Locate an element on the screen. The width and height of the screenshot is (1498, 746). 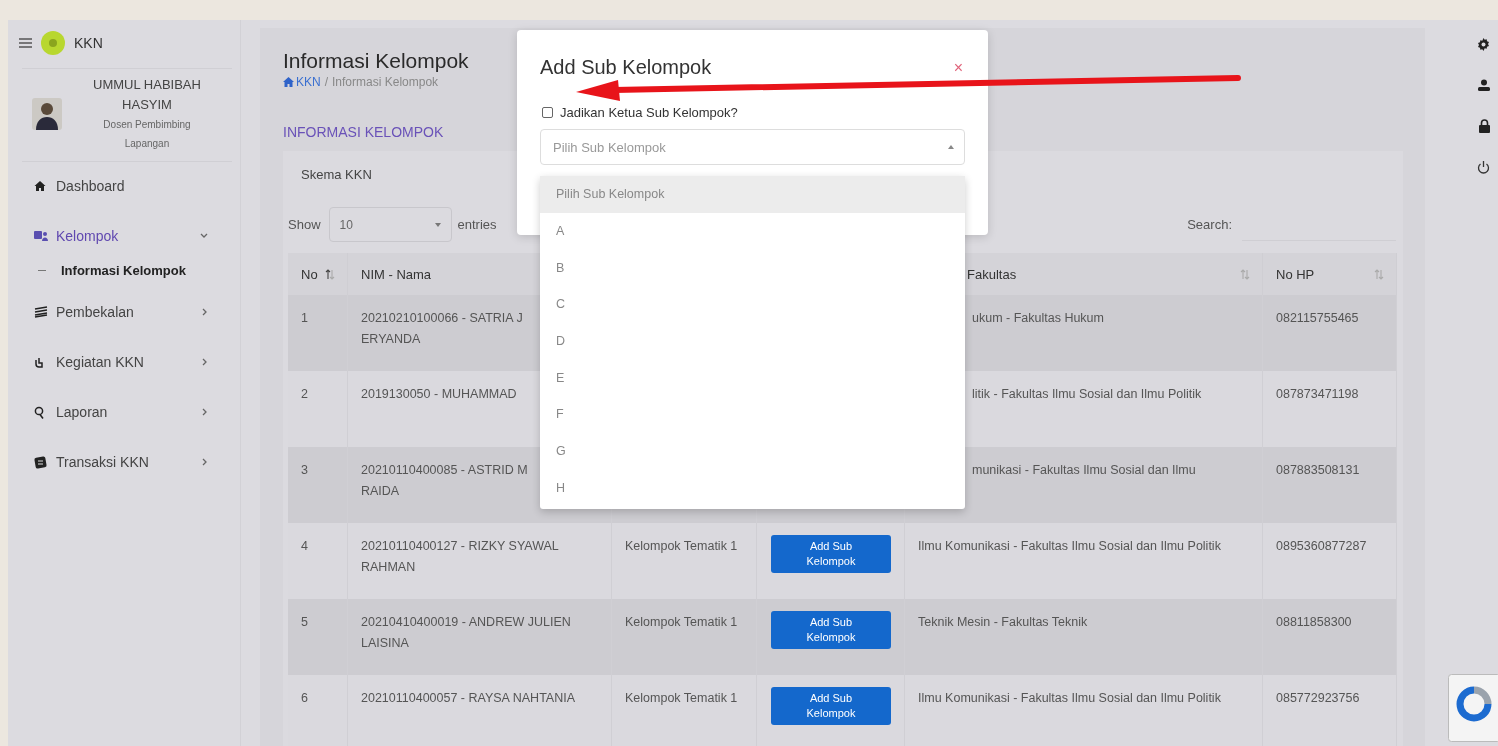
hand-icon is located at coordinates (39, 362).